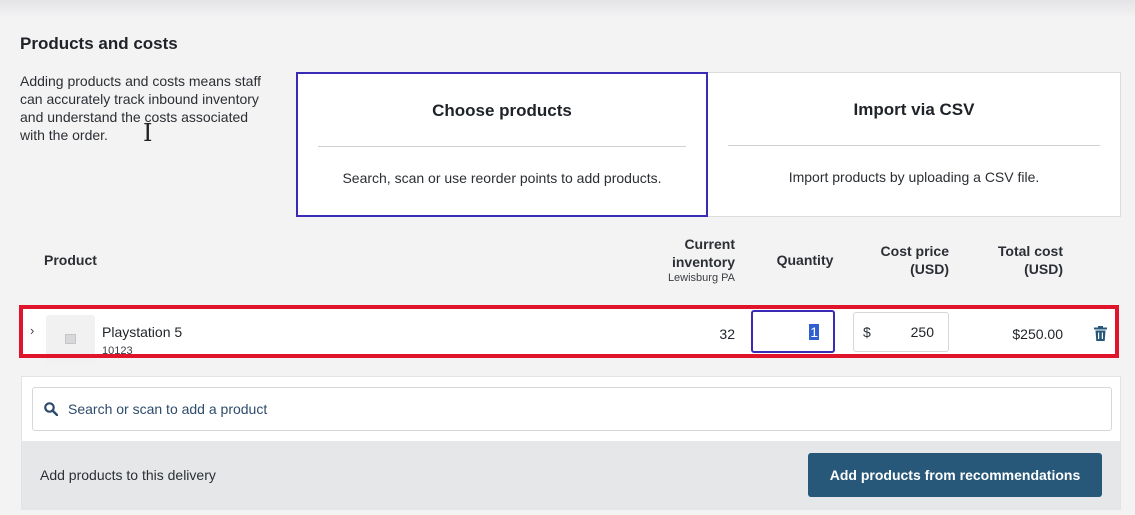 This screenshot has width=1135, height=515. Describe the element at coordinates (814, 332) in the screenshot. I see `quantity-value: 1` at that location.